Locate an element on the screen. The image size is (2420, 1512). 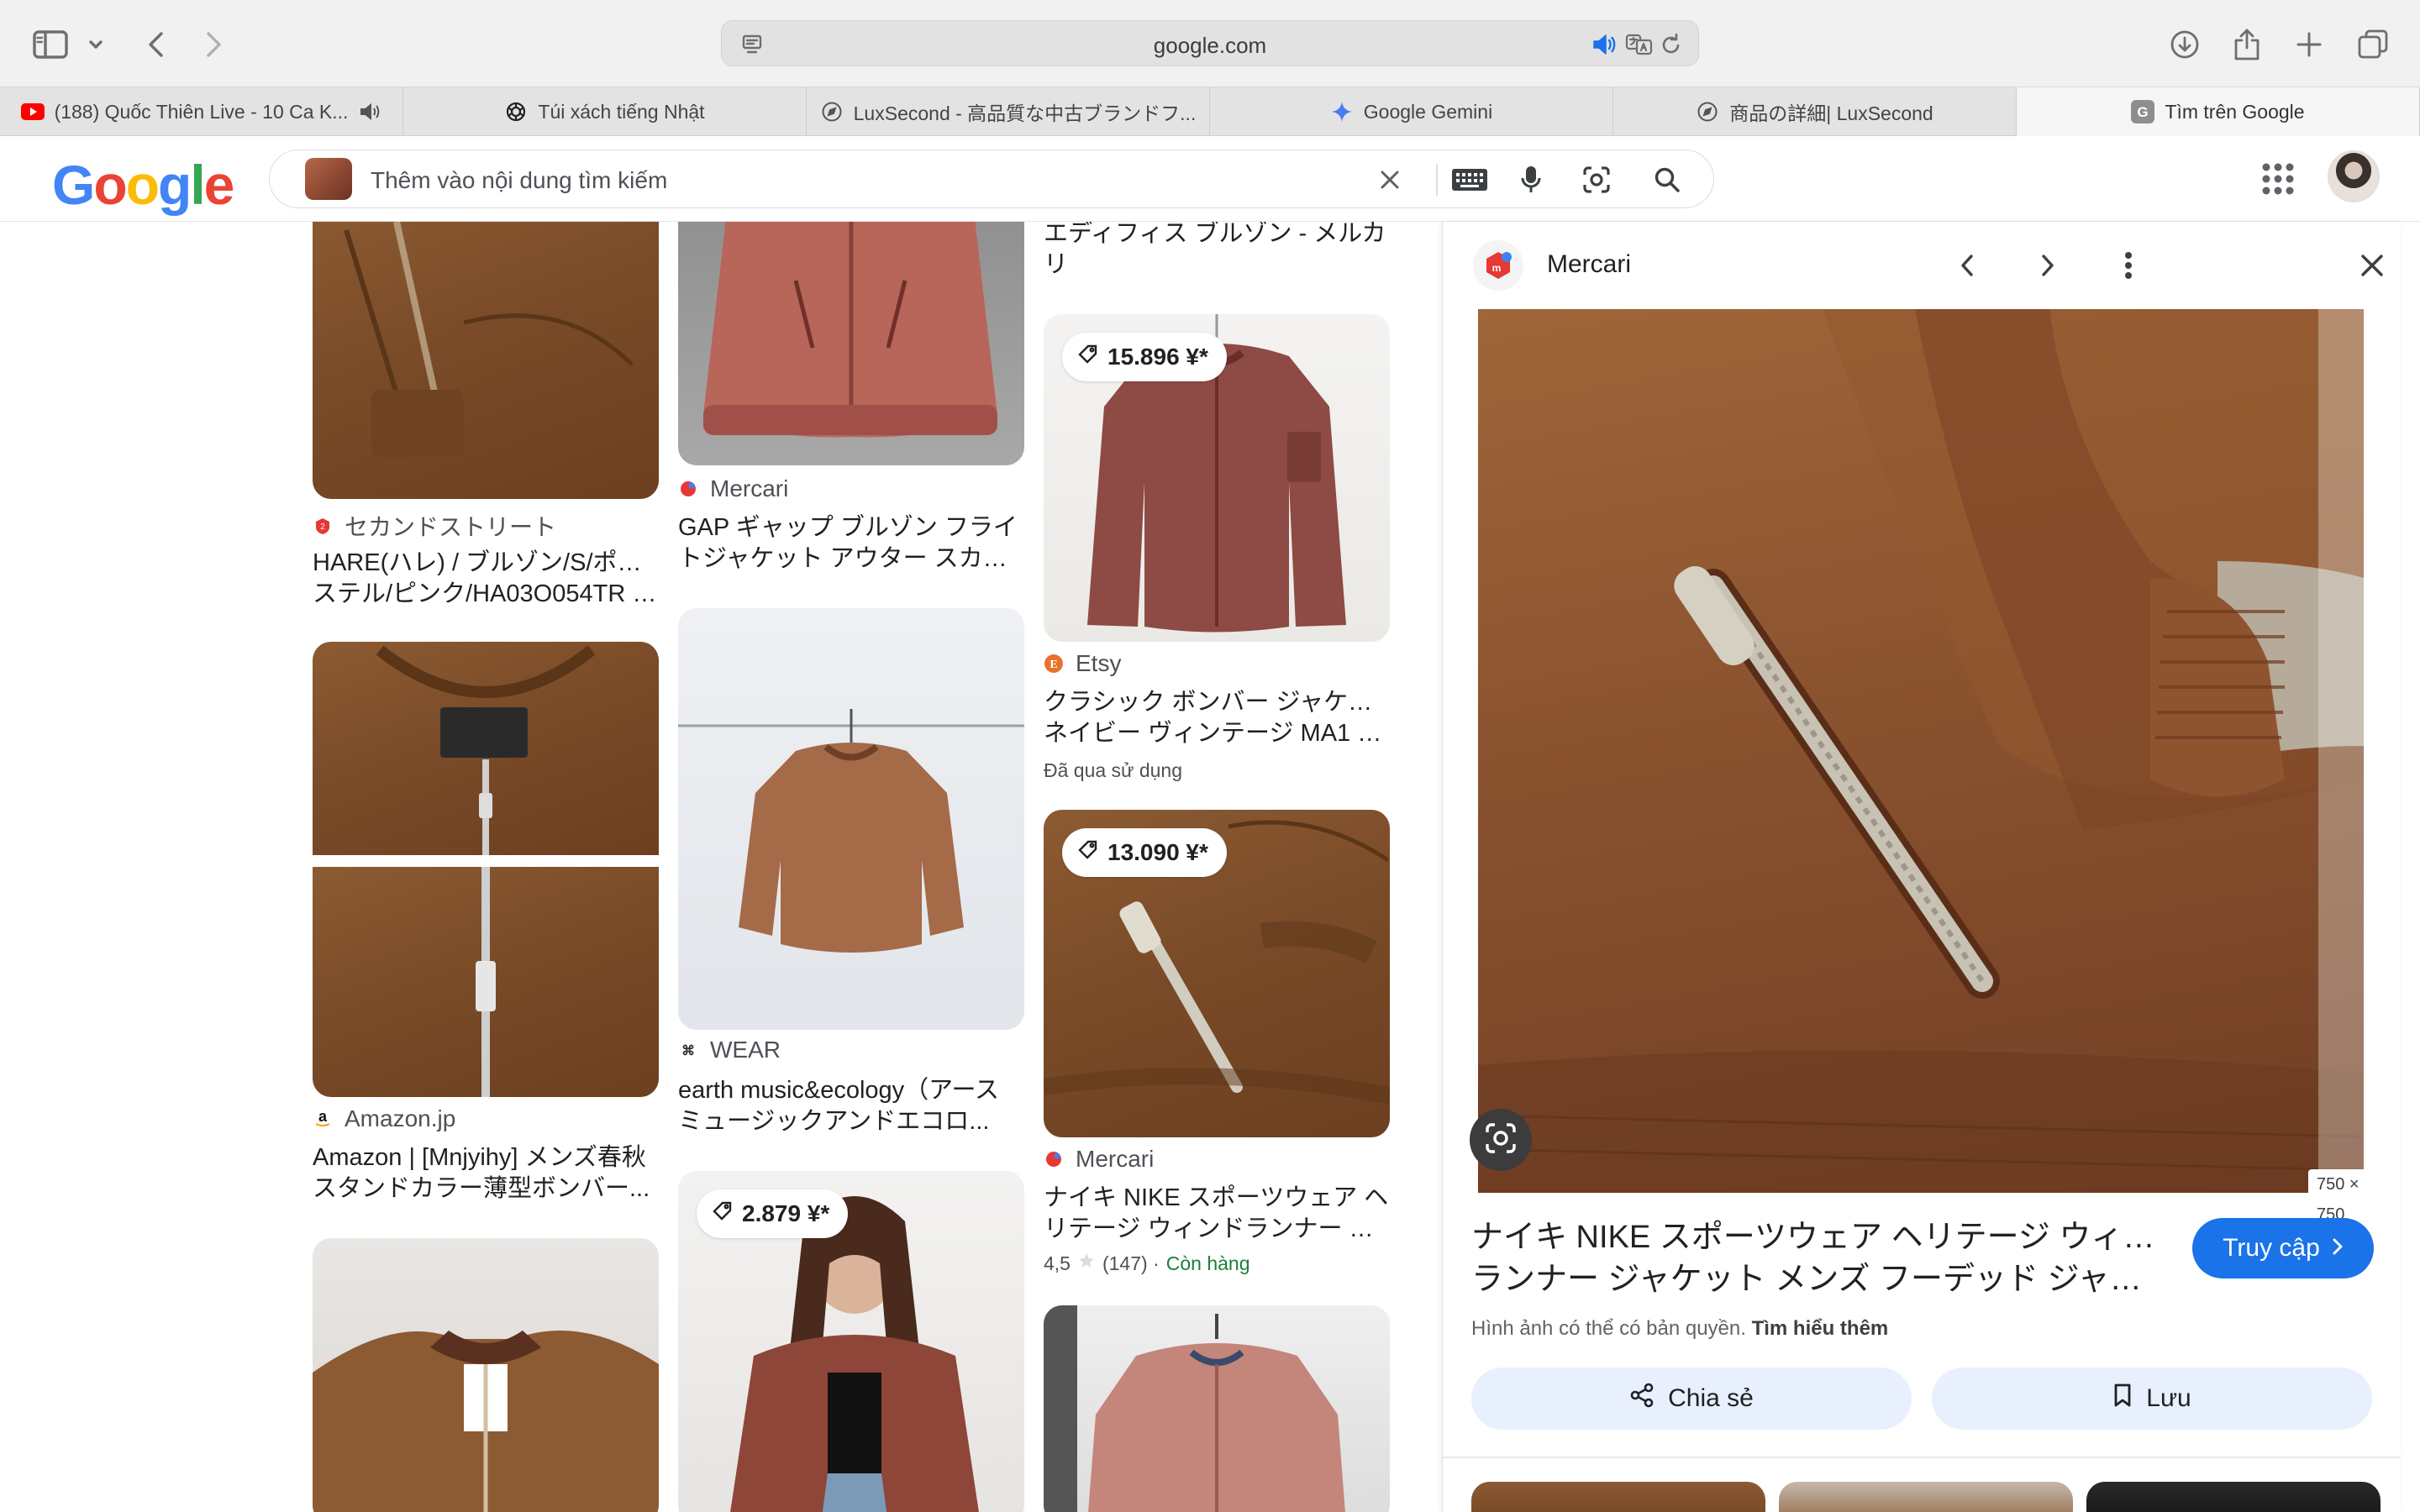
reload-icon is located at coordinates (1671, 44).